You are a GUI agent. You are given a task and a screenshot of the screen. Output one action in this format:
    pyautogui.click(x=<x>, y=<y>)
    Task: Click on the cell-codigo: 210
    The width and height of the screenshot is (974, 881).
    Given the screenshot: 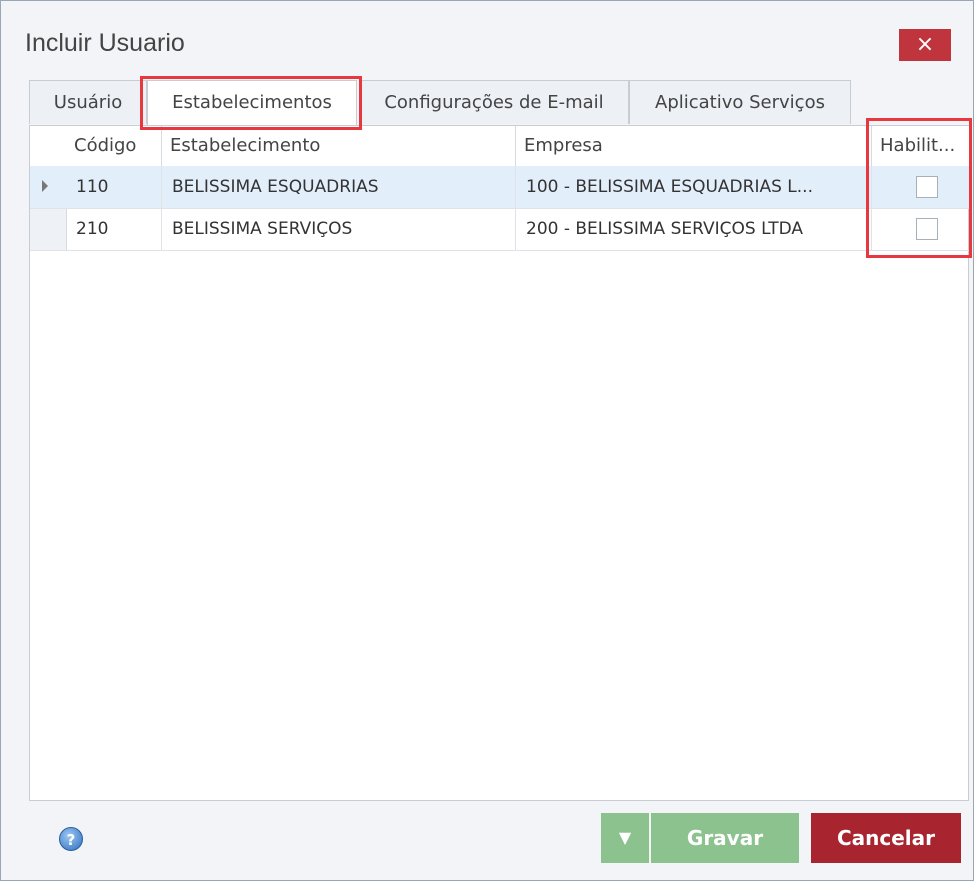 What is the action you would take?
    pyautogui.click(x=114, y=229)
    